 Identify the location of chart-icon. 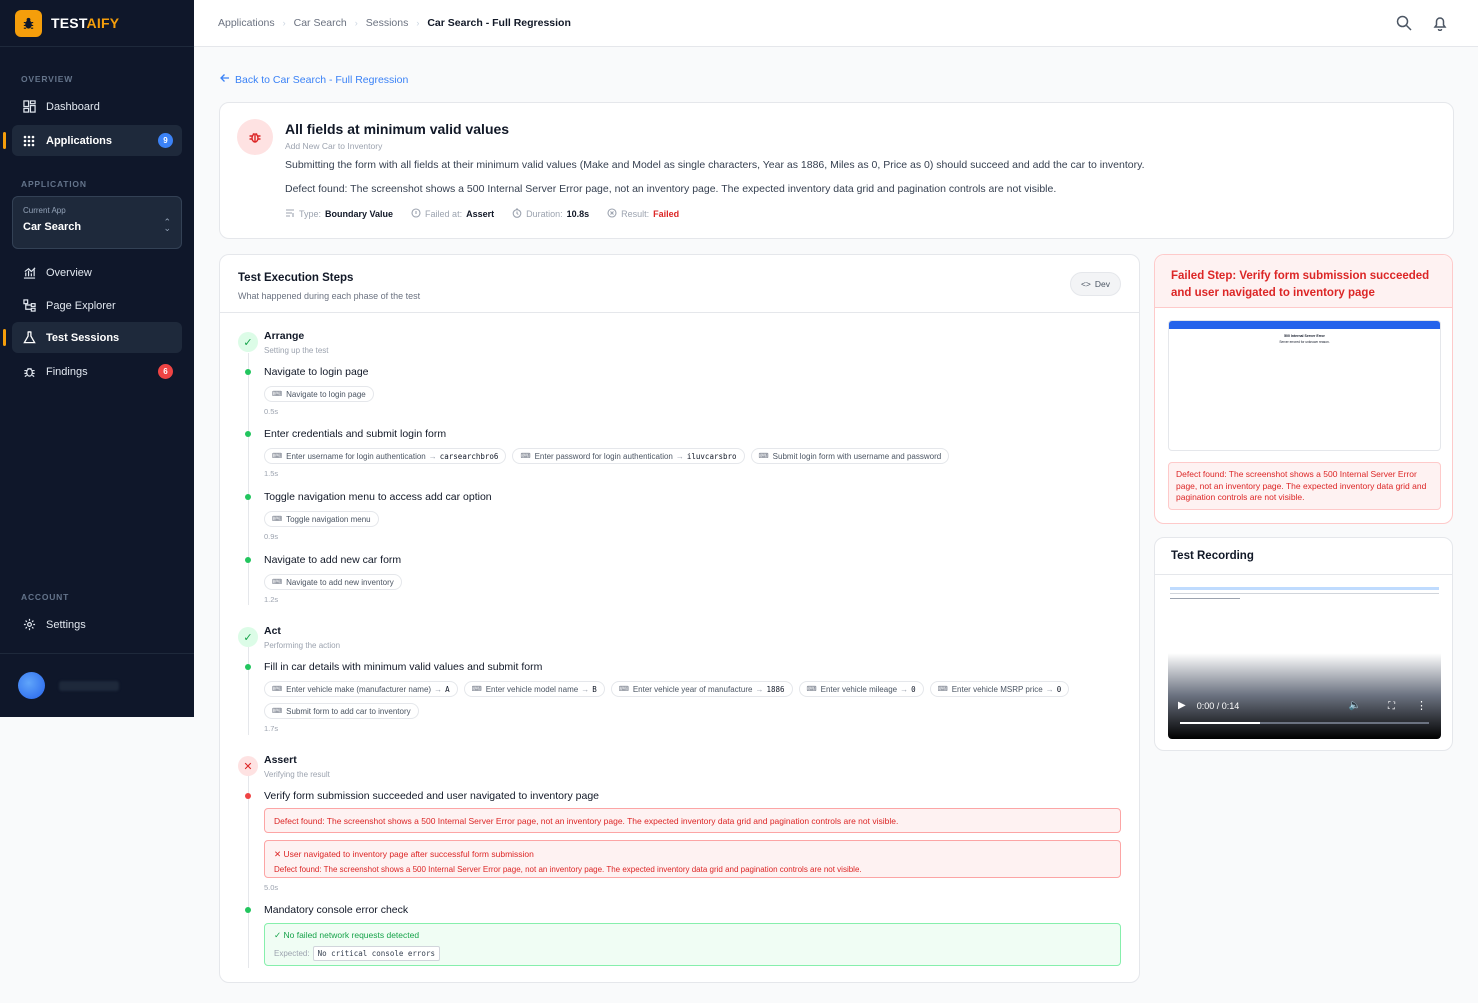
(29, 273).